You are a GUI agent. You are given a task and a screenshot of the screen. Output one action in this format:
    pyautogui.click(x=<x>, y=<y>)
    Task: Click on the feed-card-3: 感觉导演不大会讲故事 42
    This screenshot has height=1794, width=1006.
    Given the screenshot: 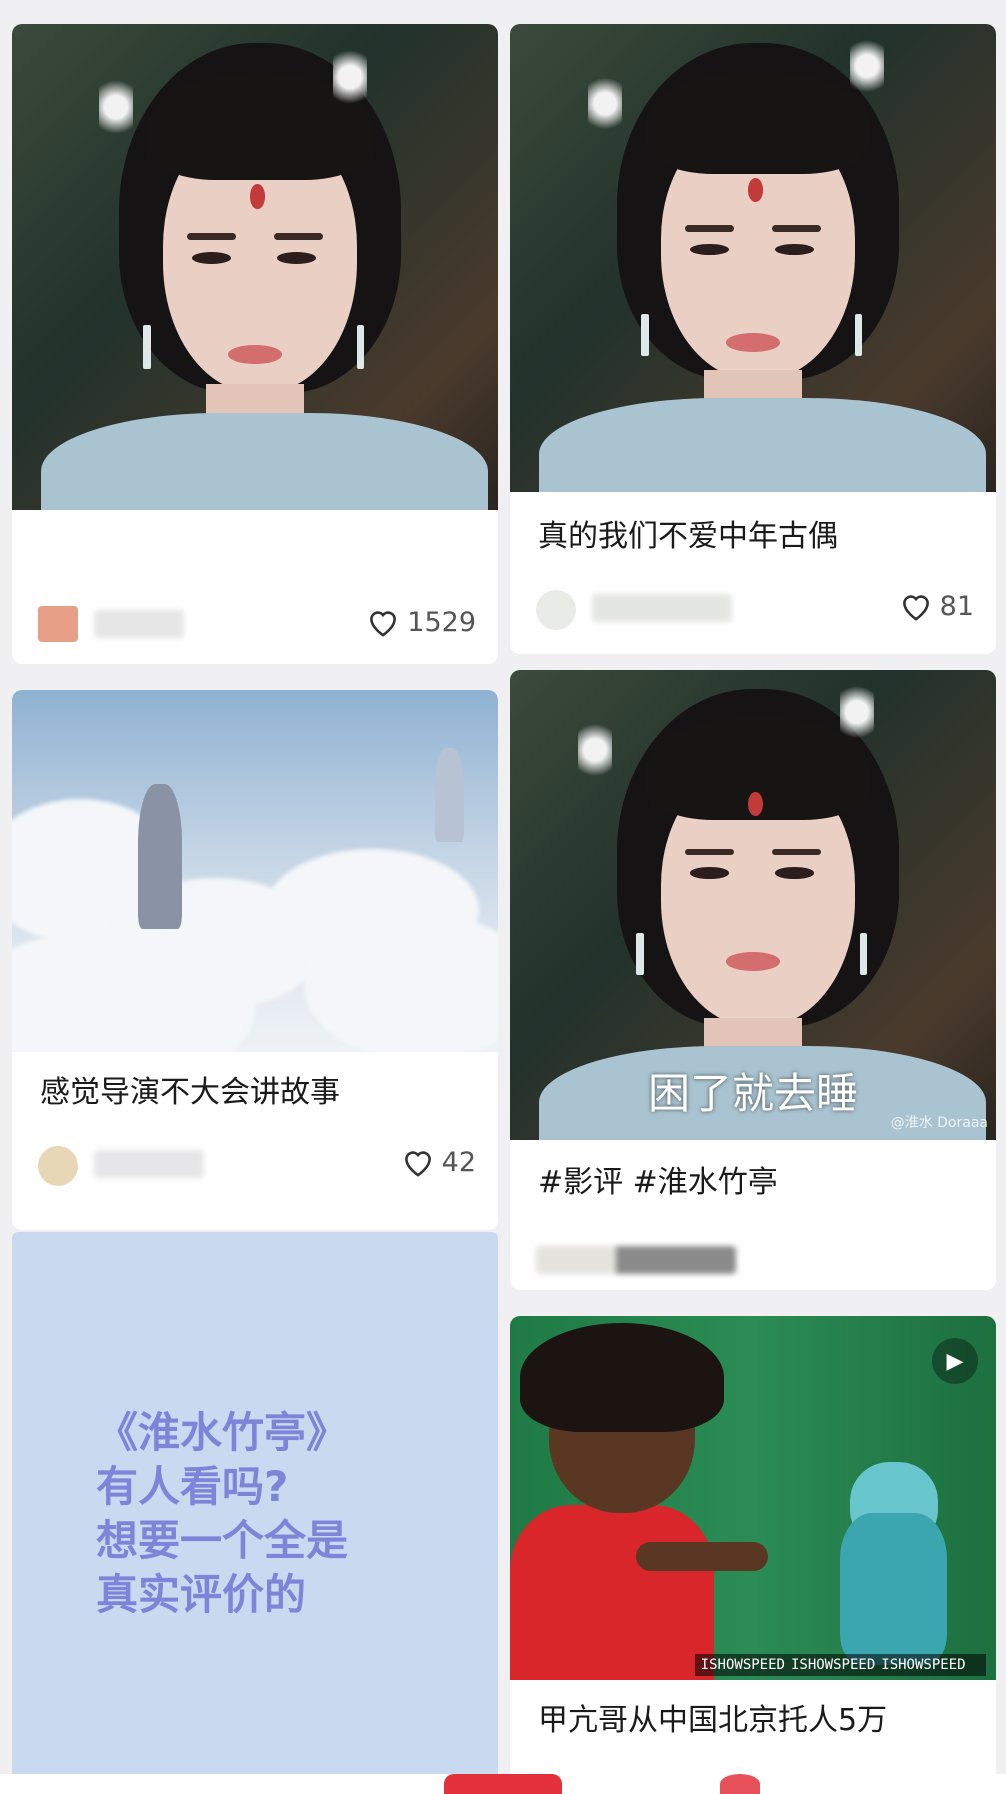 What is the action you would take?
    pyautogui.click(x=255, y=960)
    